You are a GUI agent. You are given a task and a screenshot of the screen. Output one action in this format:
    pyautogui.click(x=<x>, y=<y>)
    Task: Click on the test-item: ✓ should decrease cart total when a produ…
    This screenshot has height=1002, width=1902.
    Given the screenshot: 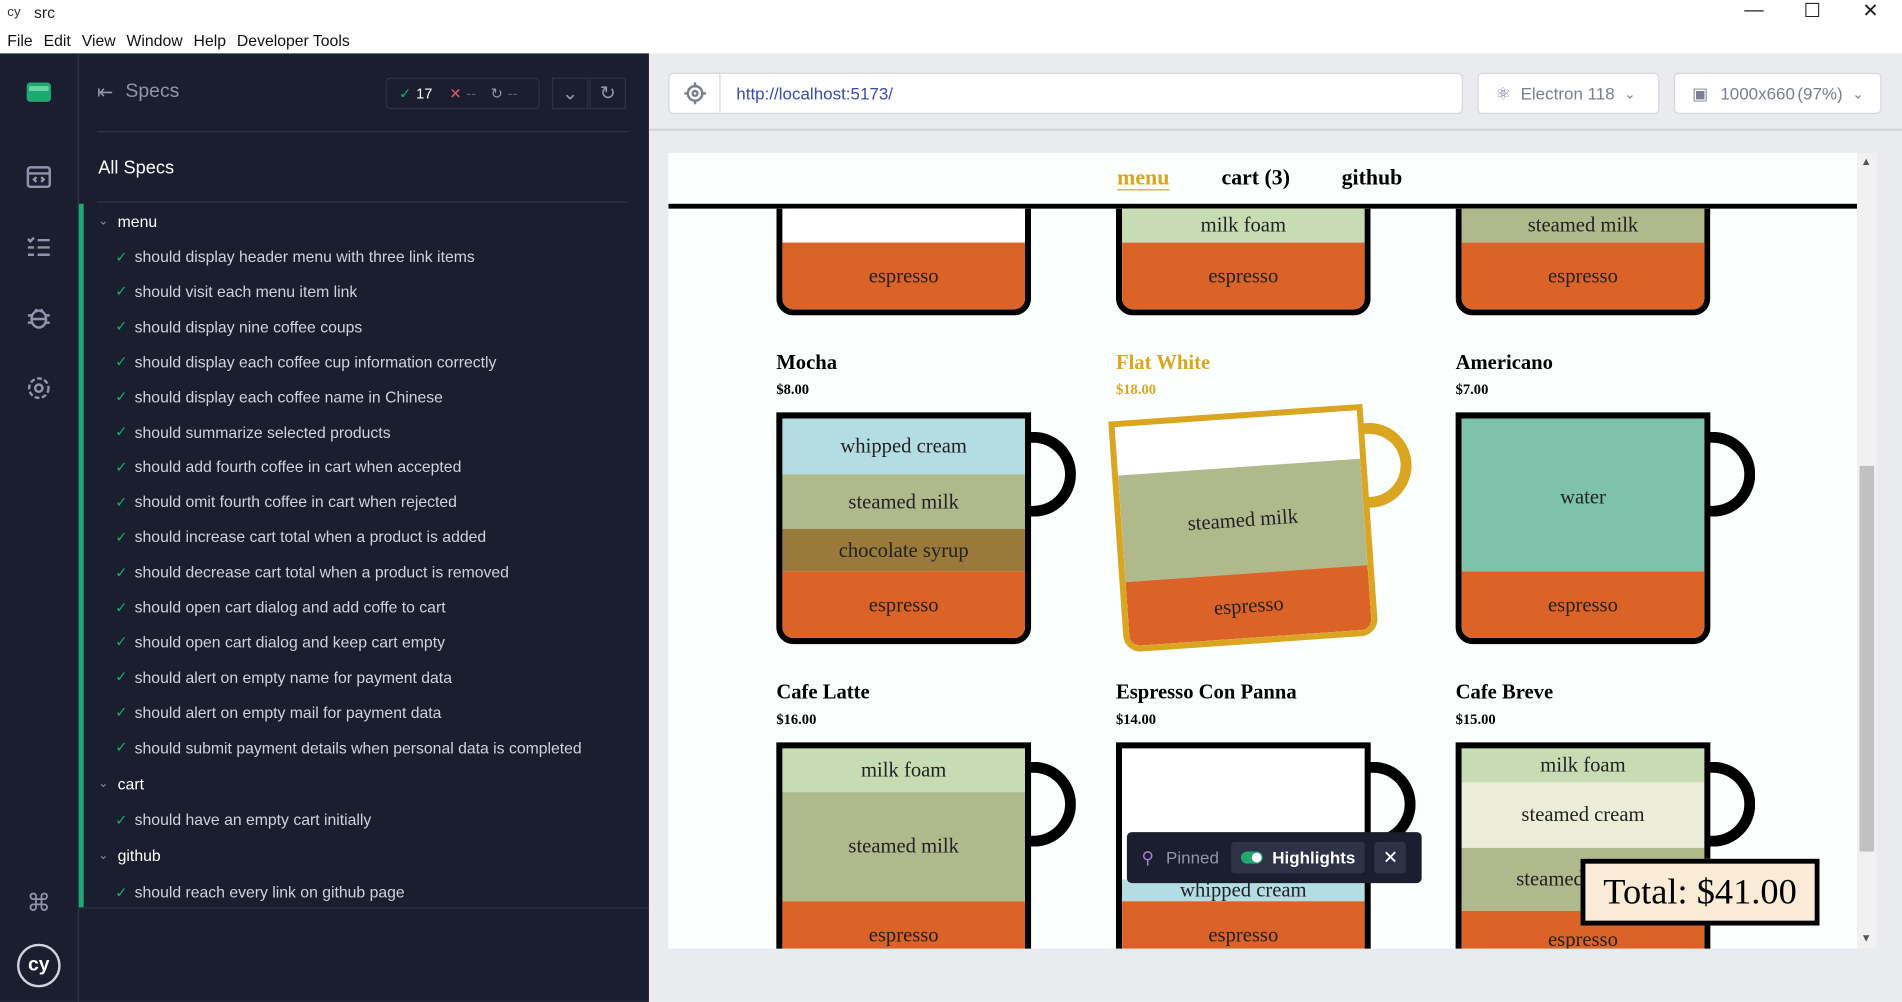 What is the action you would take?
    pyautogui.click(x=312, y=572)
    